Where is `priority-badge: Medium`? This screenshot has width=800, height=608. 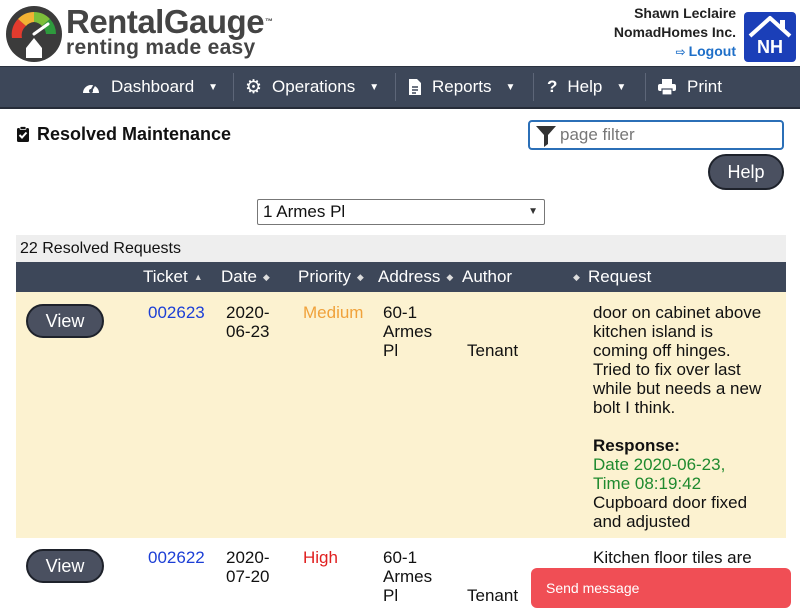 priority-badge: Medium is located at coordinates (333, 312).